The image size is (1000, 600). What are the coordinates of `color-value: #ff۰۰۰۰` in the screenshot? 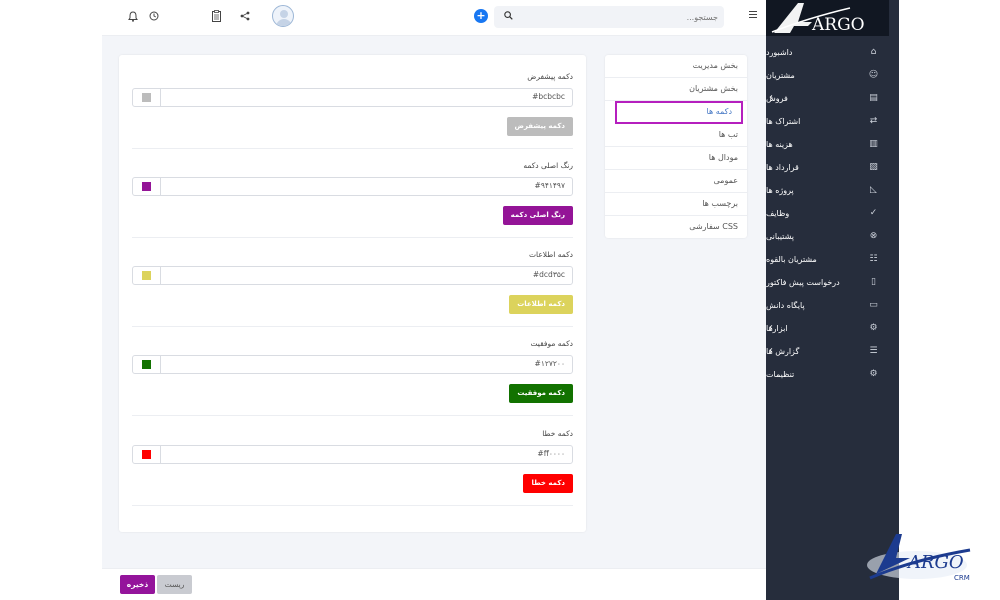 It's located at (551, 453).